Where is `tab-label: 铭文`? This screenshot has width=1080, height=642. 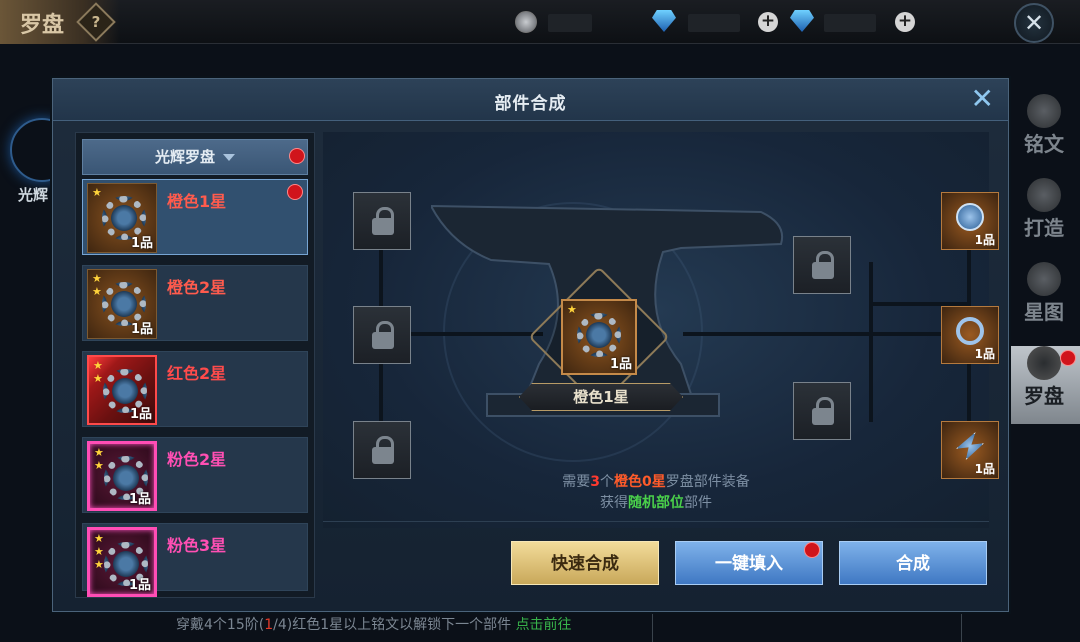
tab-label: 铭文 is located at coordinates (1044, 144).